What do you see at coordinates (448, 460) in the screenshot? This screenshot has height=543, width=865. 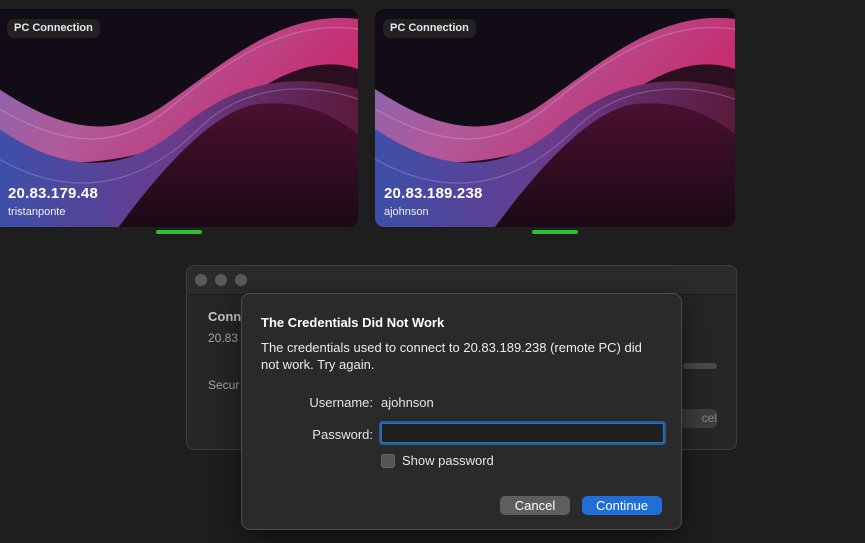 I see `show-password-label: Show password` at bounding box center [448, 460].